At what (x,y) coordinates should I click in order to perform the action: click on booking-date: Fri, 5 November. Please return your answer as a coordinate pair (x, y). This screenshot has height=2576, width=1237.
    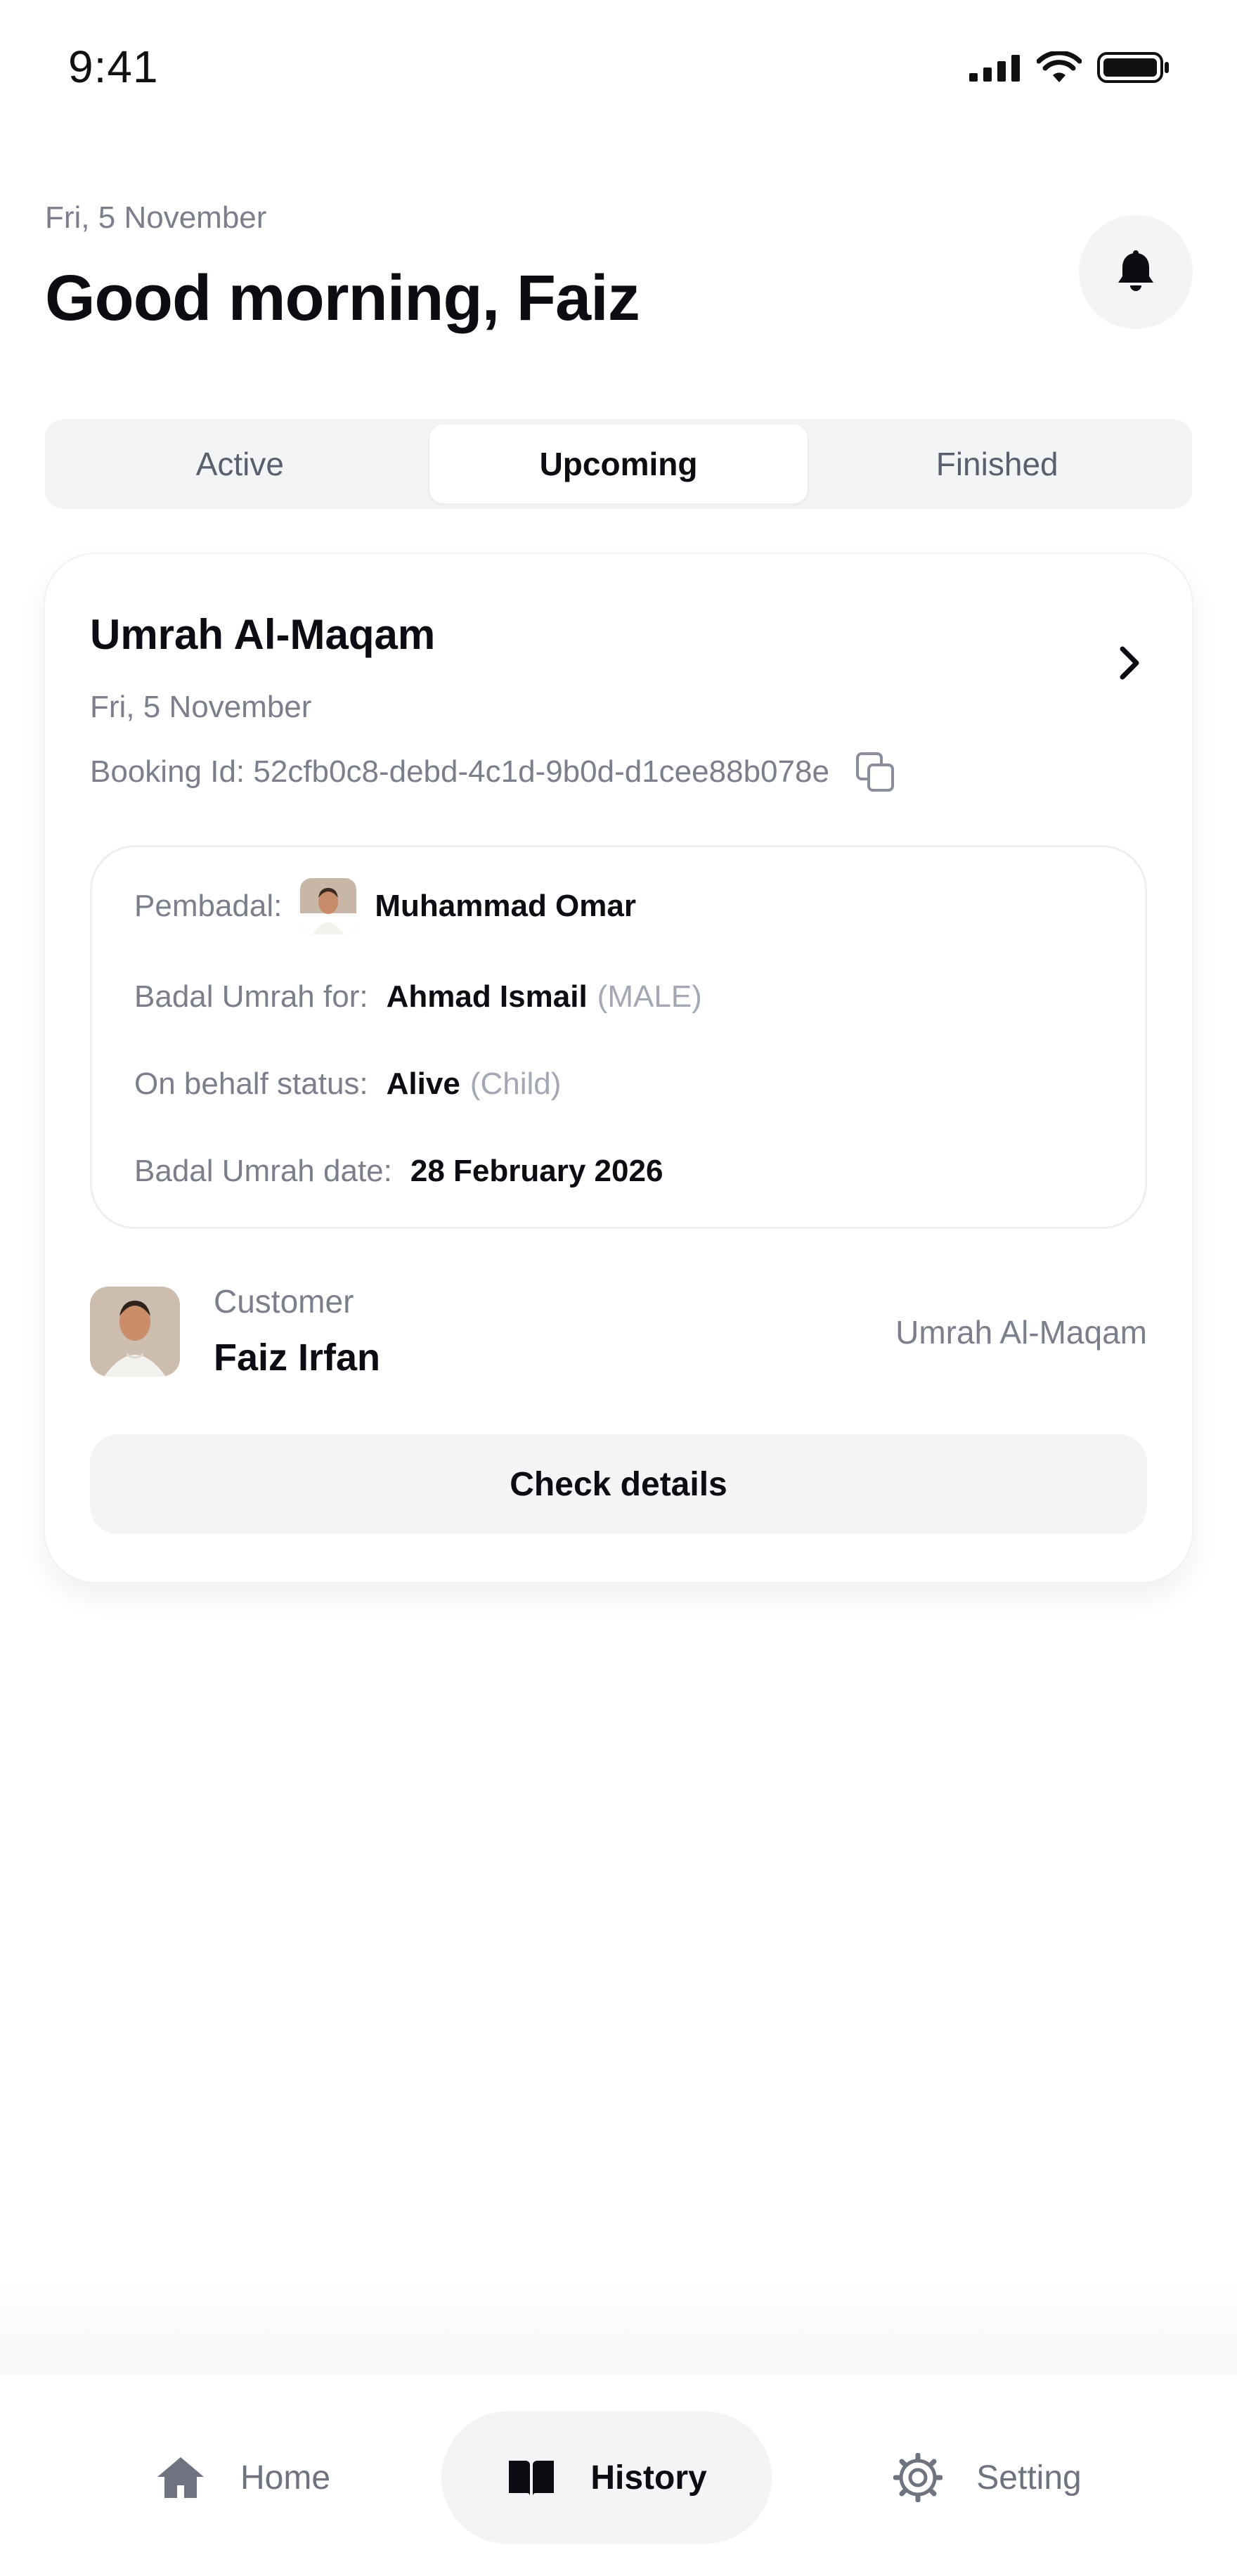
    Looking at the image, I should click on (201, 707).